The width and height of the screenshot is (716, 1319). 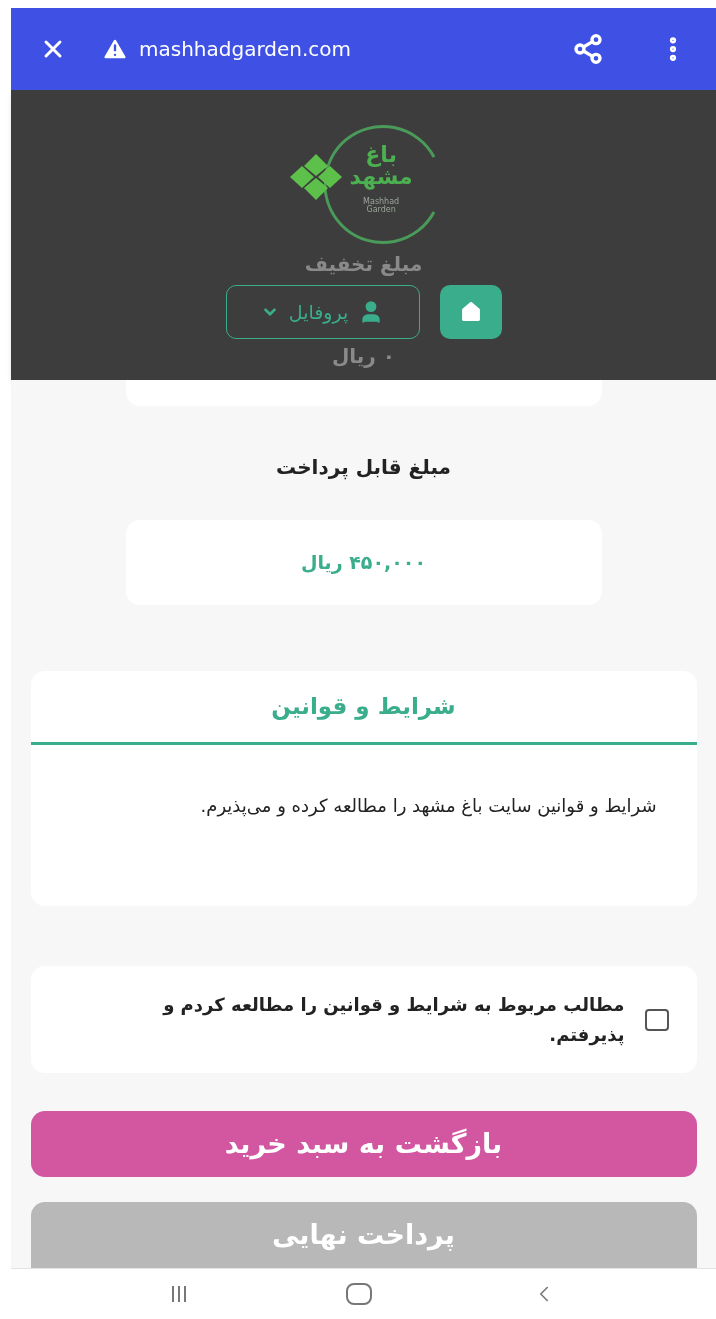 I want to click on recent-apps-icon, so click(x=179, y=1294).